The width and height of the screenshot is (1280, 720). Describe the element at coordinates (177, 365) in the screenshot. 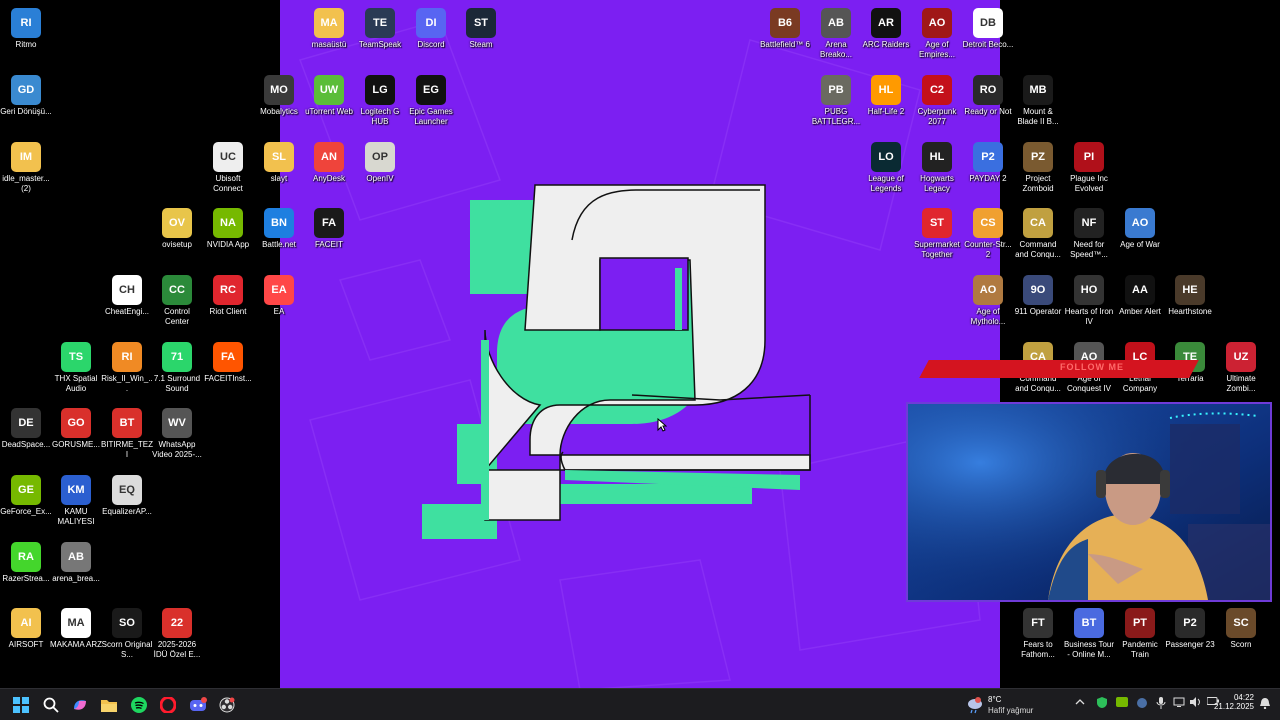

I see `desktop-icon-left-21: 71 7.1 Surround Sound` at that location.